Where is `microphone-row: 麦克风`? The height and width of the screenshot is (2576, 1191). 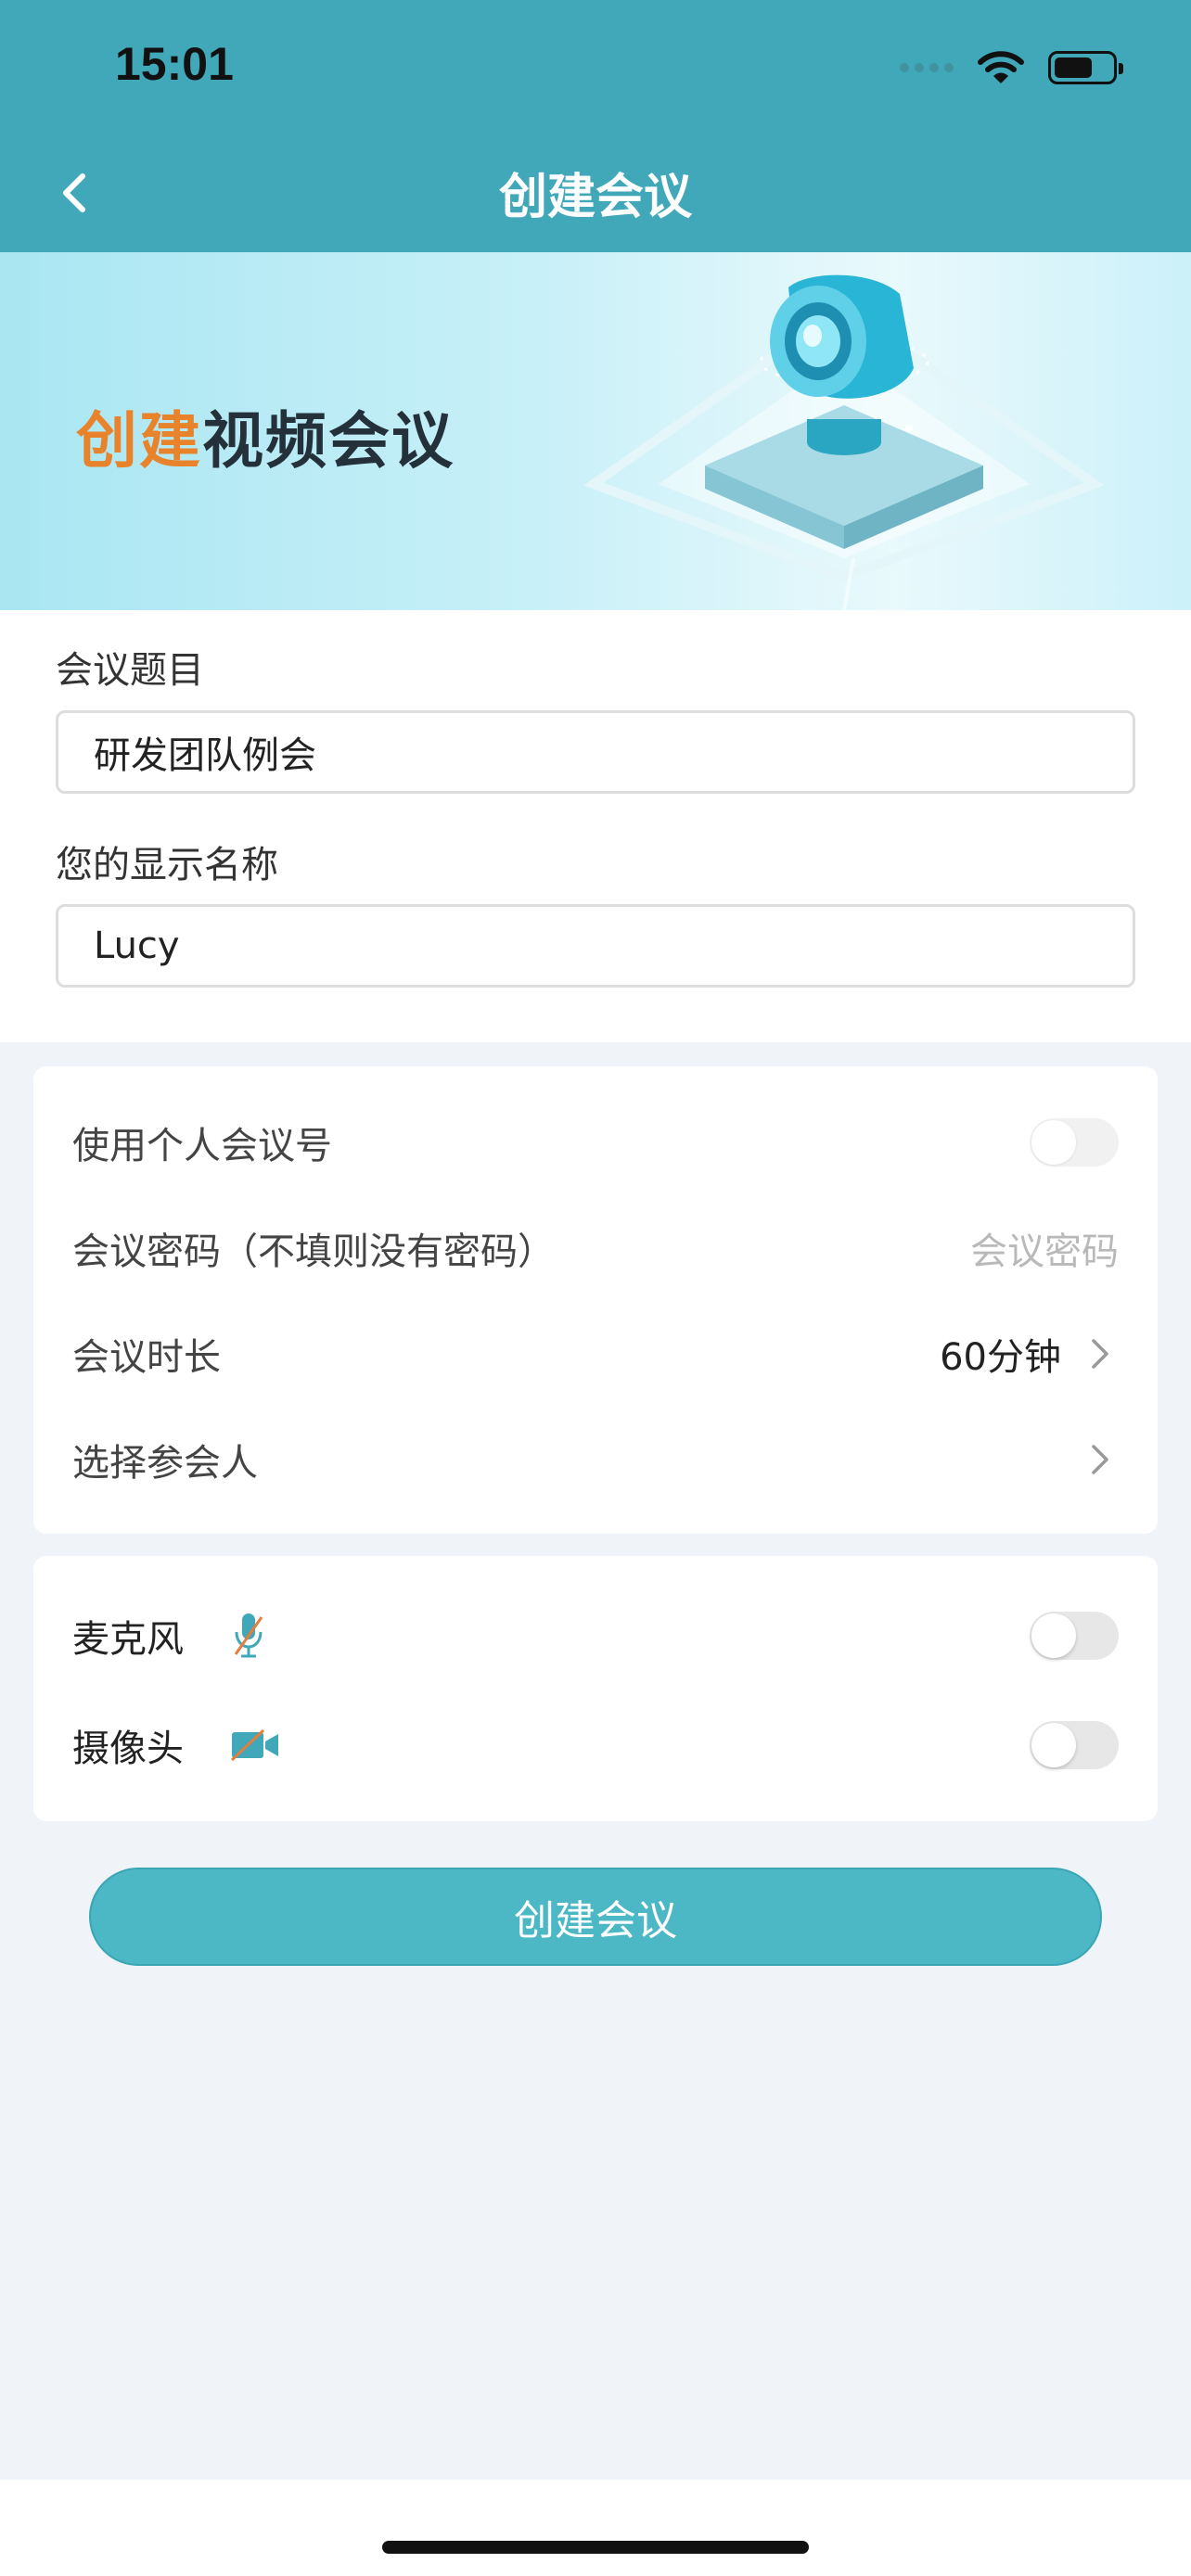
microphone-row: 麦克风 is located at coordinates (595, 1636).